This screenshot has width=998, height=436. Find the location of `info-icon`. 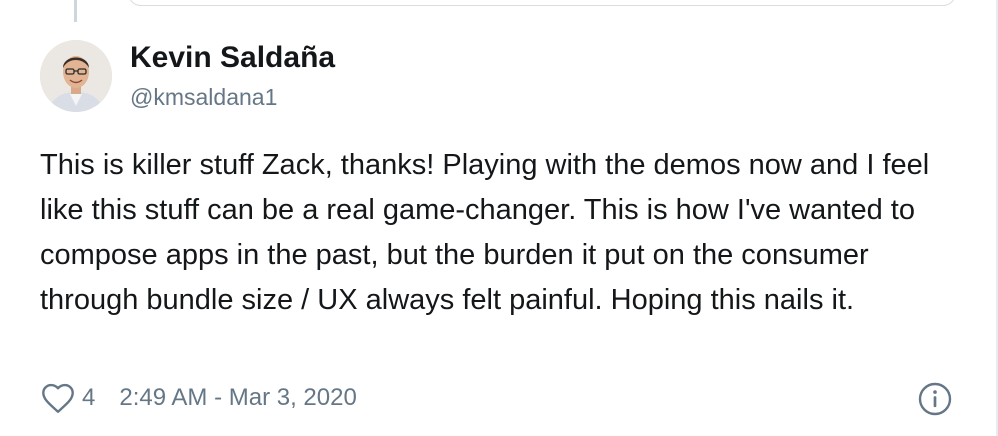

info-icon is located at coordinates (935, 399).